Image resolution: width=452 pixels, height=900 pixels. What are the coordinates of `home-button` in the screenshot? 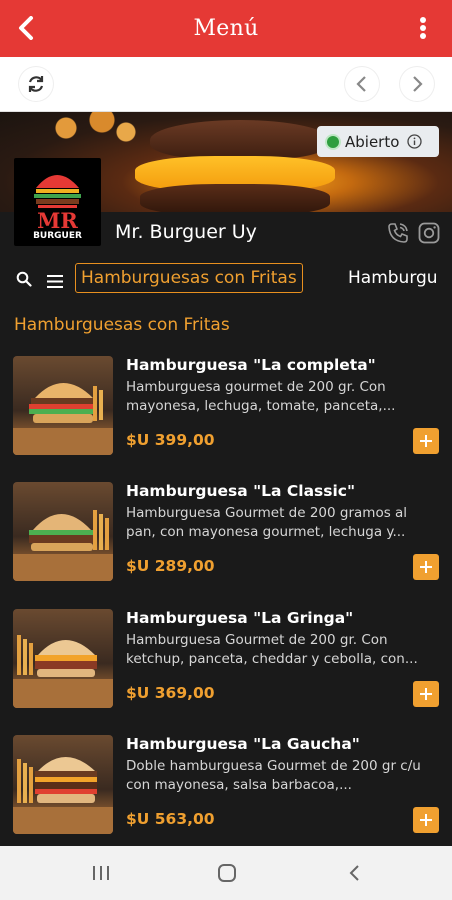 It's located at (227, 873).